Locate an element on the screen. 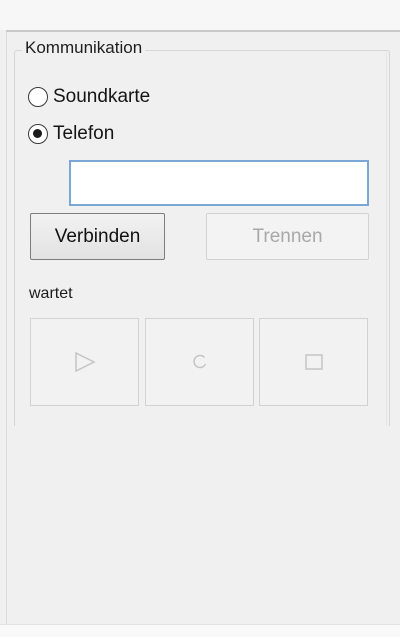 The height and width of the screenshot is (637, 400). phone-number-input is located at coordinates (219, 183).